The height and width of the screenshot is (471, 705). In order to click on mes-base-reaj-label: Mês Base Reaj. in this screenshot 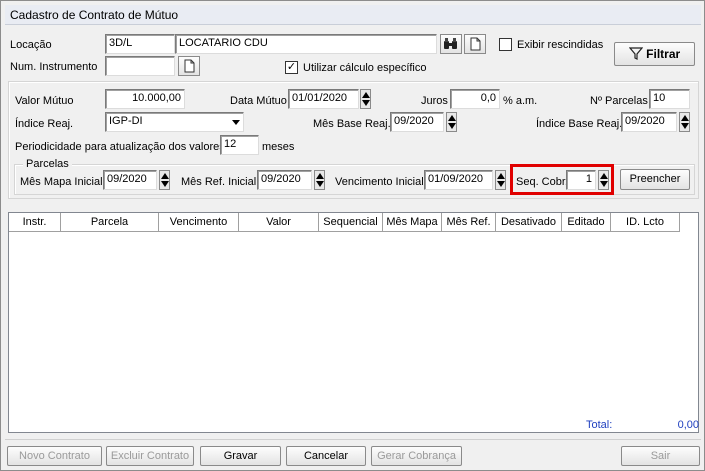, I will do `click(352, 124)`.